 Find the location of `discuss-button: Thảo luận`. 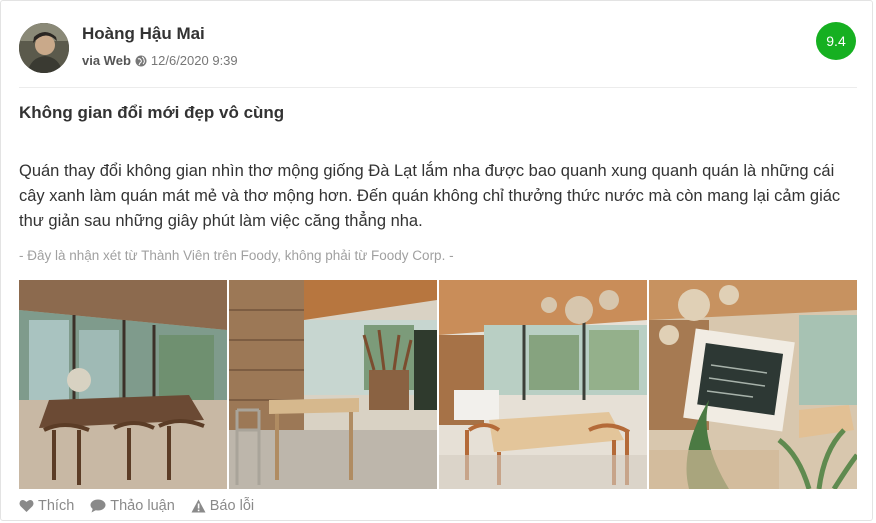

discuss-button: Thảo luận is located at coordinates (132, 506).